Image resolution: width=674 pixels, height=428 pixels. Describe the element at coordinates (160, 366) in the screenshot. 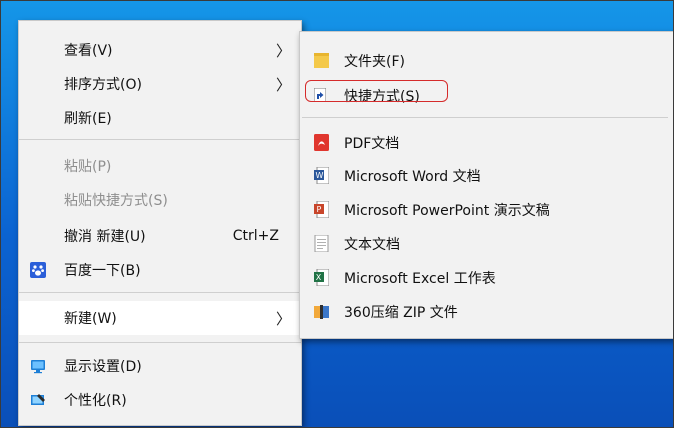

I see `menu-item-display-settings: 显示设置(D)` at that location.